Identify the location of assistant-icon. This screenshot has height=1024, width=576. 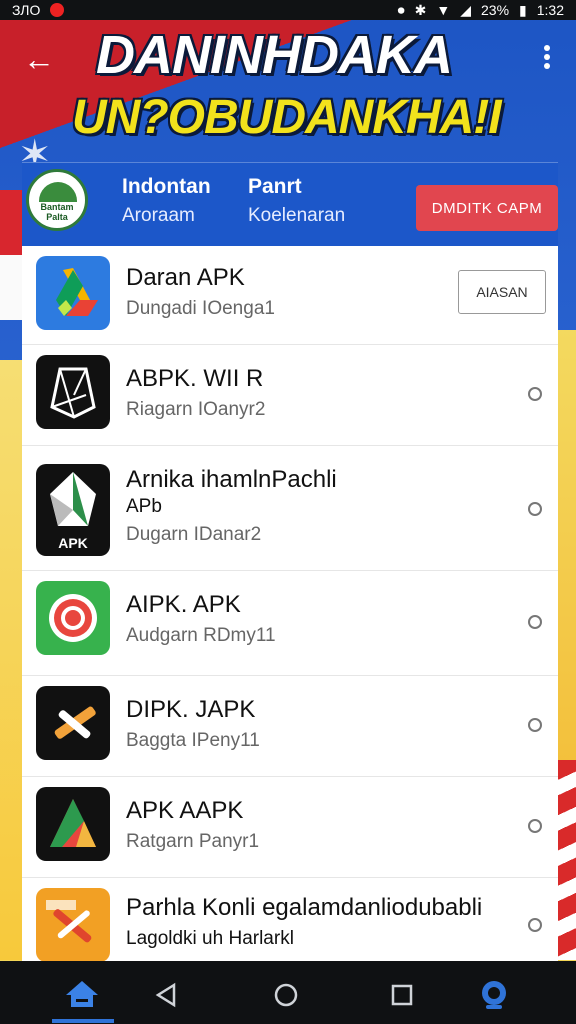
(494, 995).